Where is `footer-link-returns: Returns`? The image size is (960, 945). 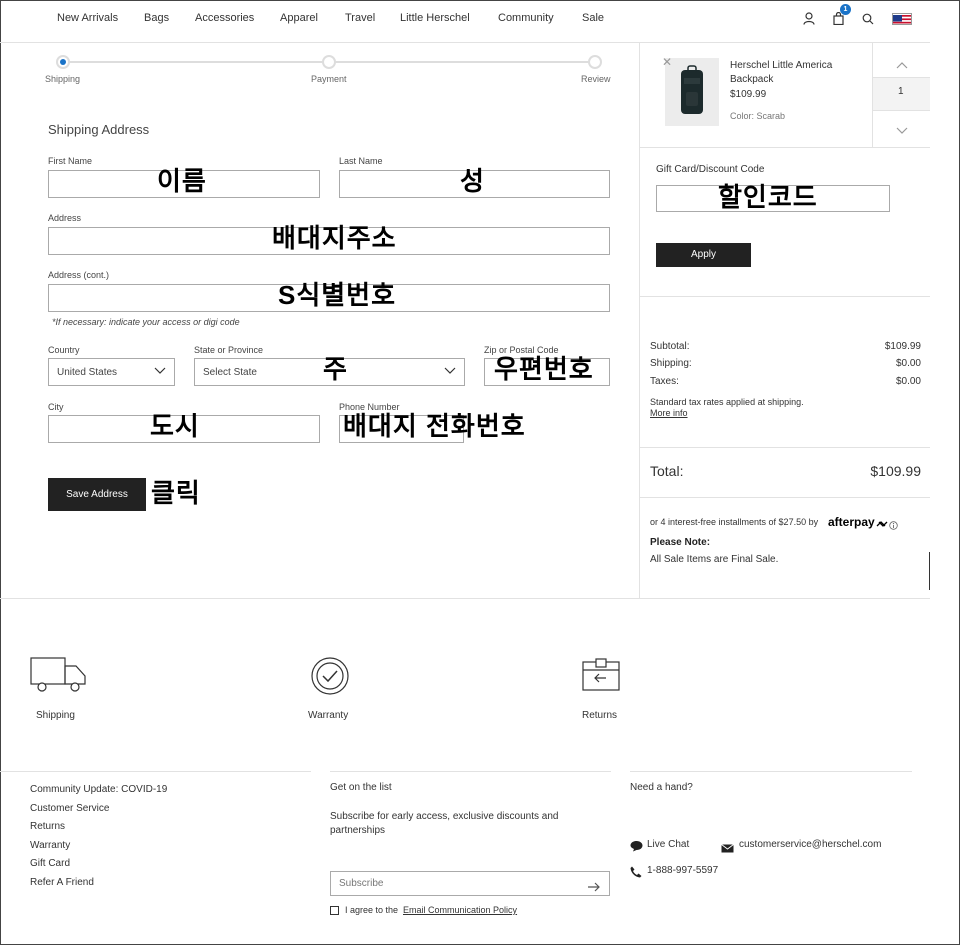
footer-link-returns: Returns is located at coordinates (47, 826).